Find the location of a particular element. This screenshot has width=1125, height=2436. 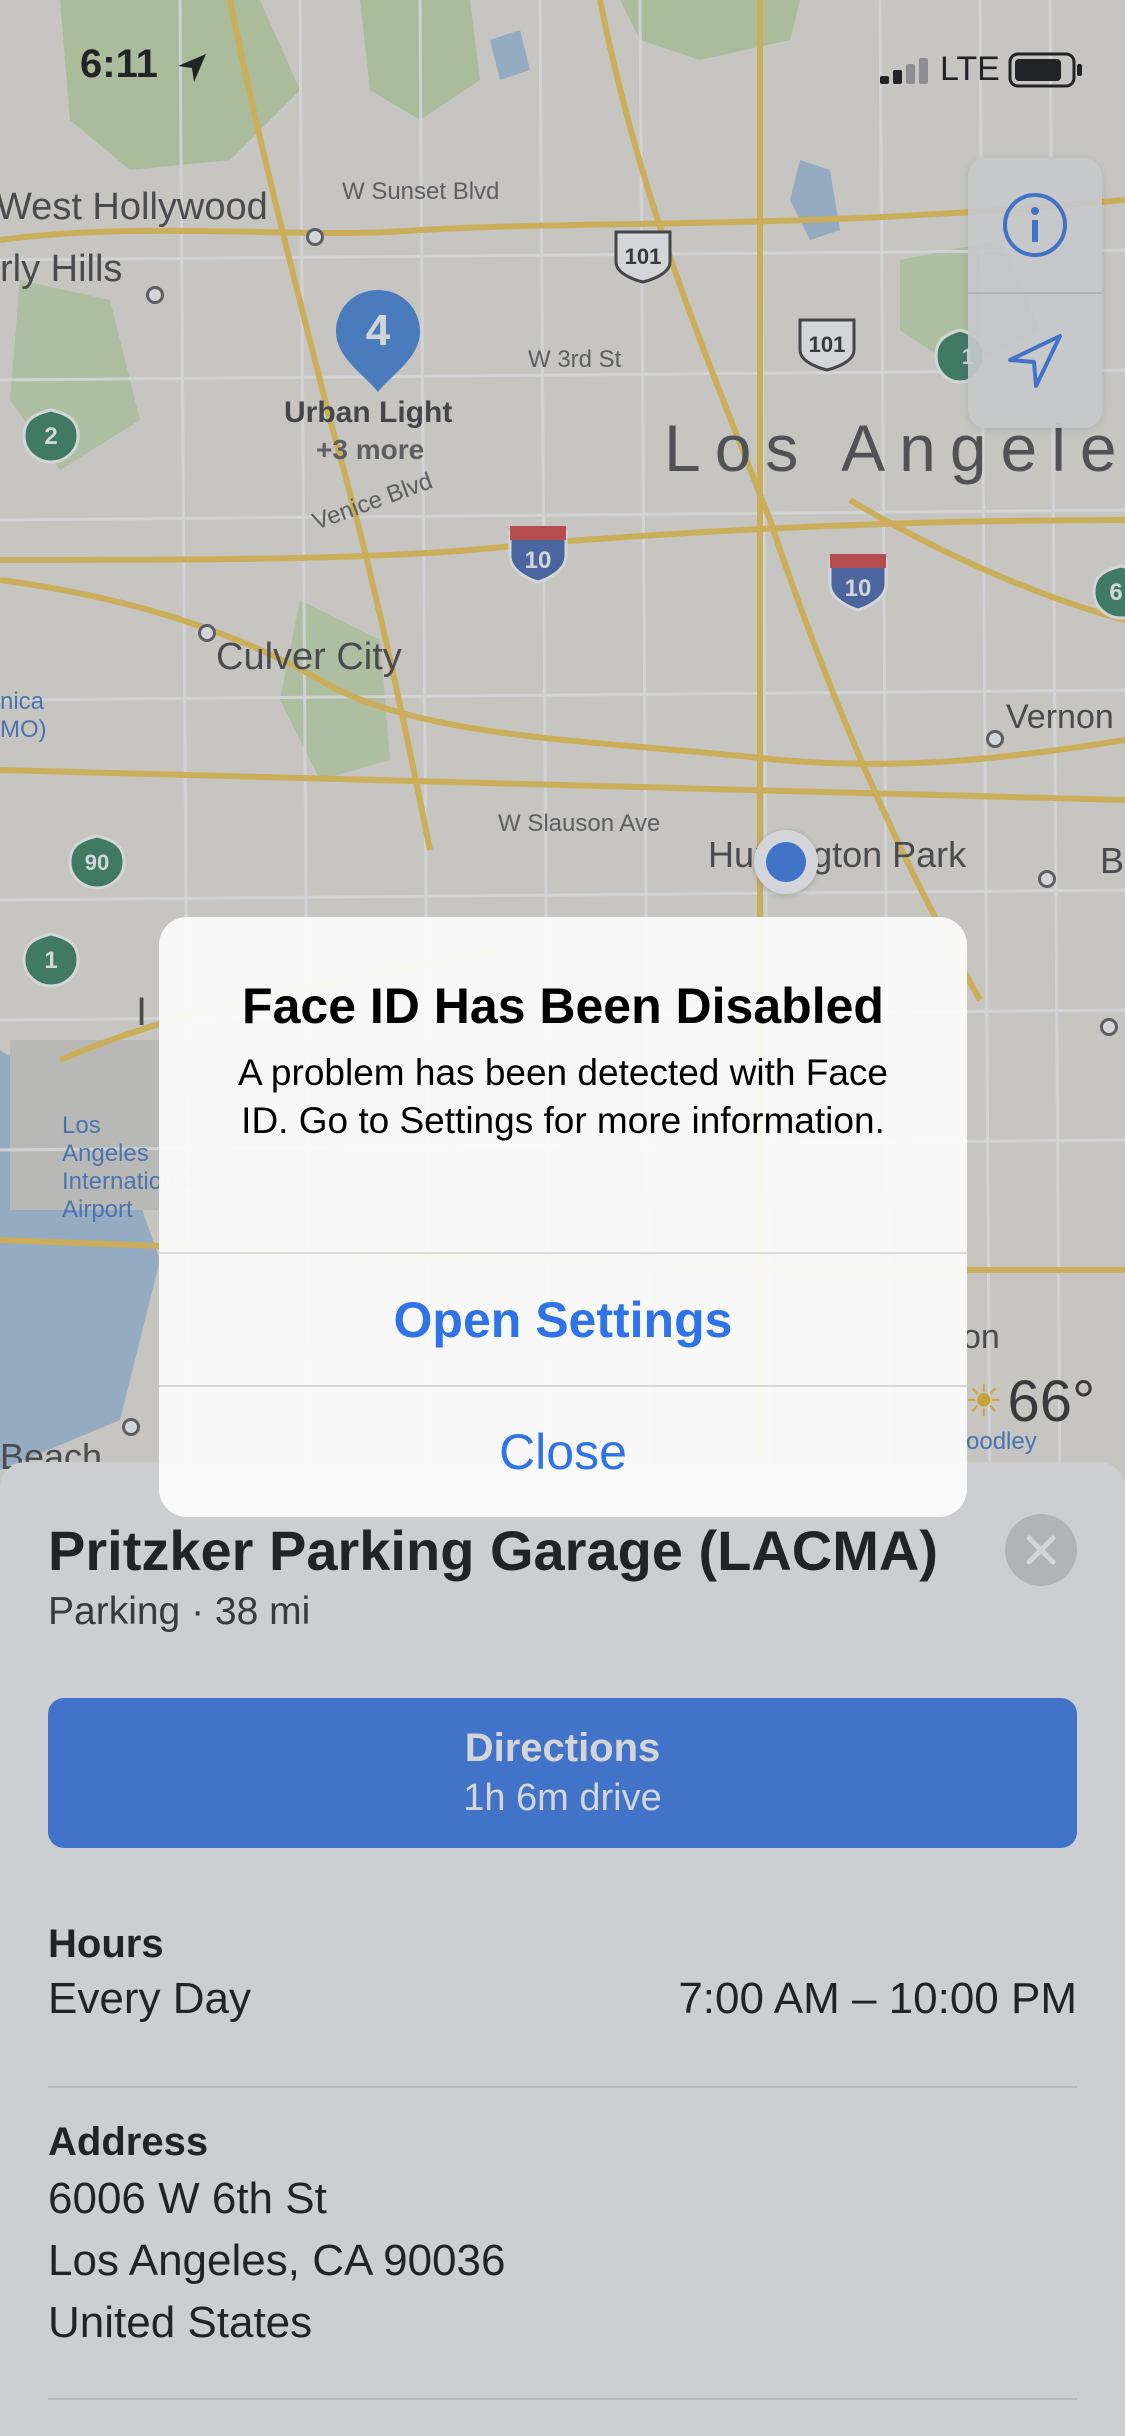

alert-title: Face ID Has Been Disabled is located at coordinates (563, 1006).